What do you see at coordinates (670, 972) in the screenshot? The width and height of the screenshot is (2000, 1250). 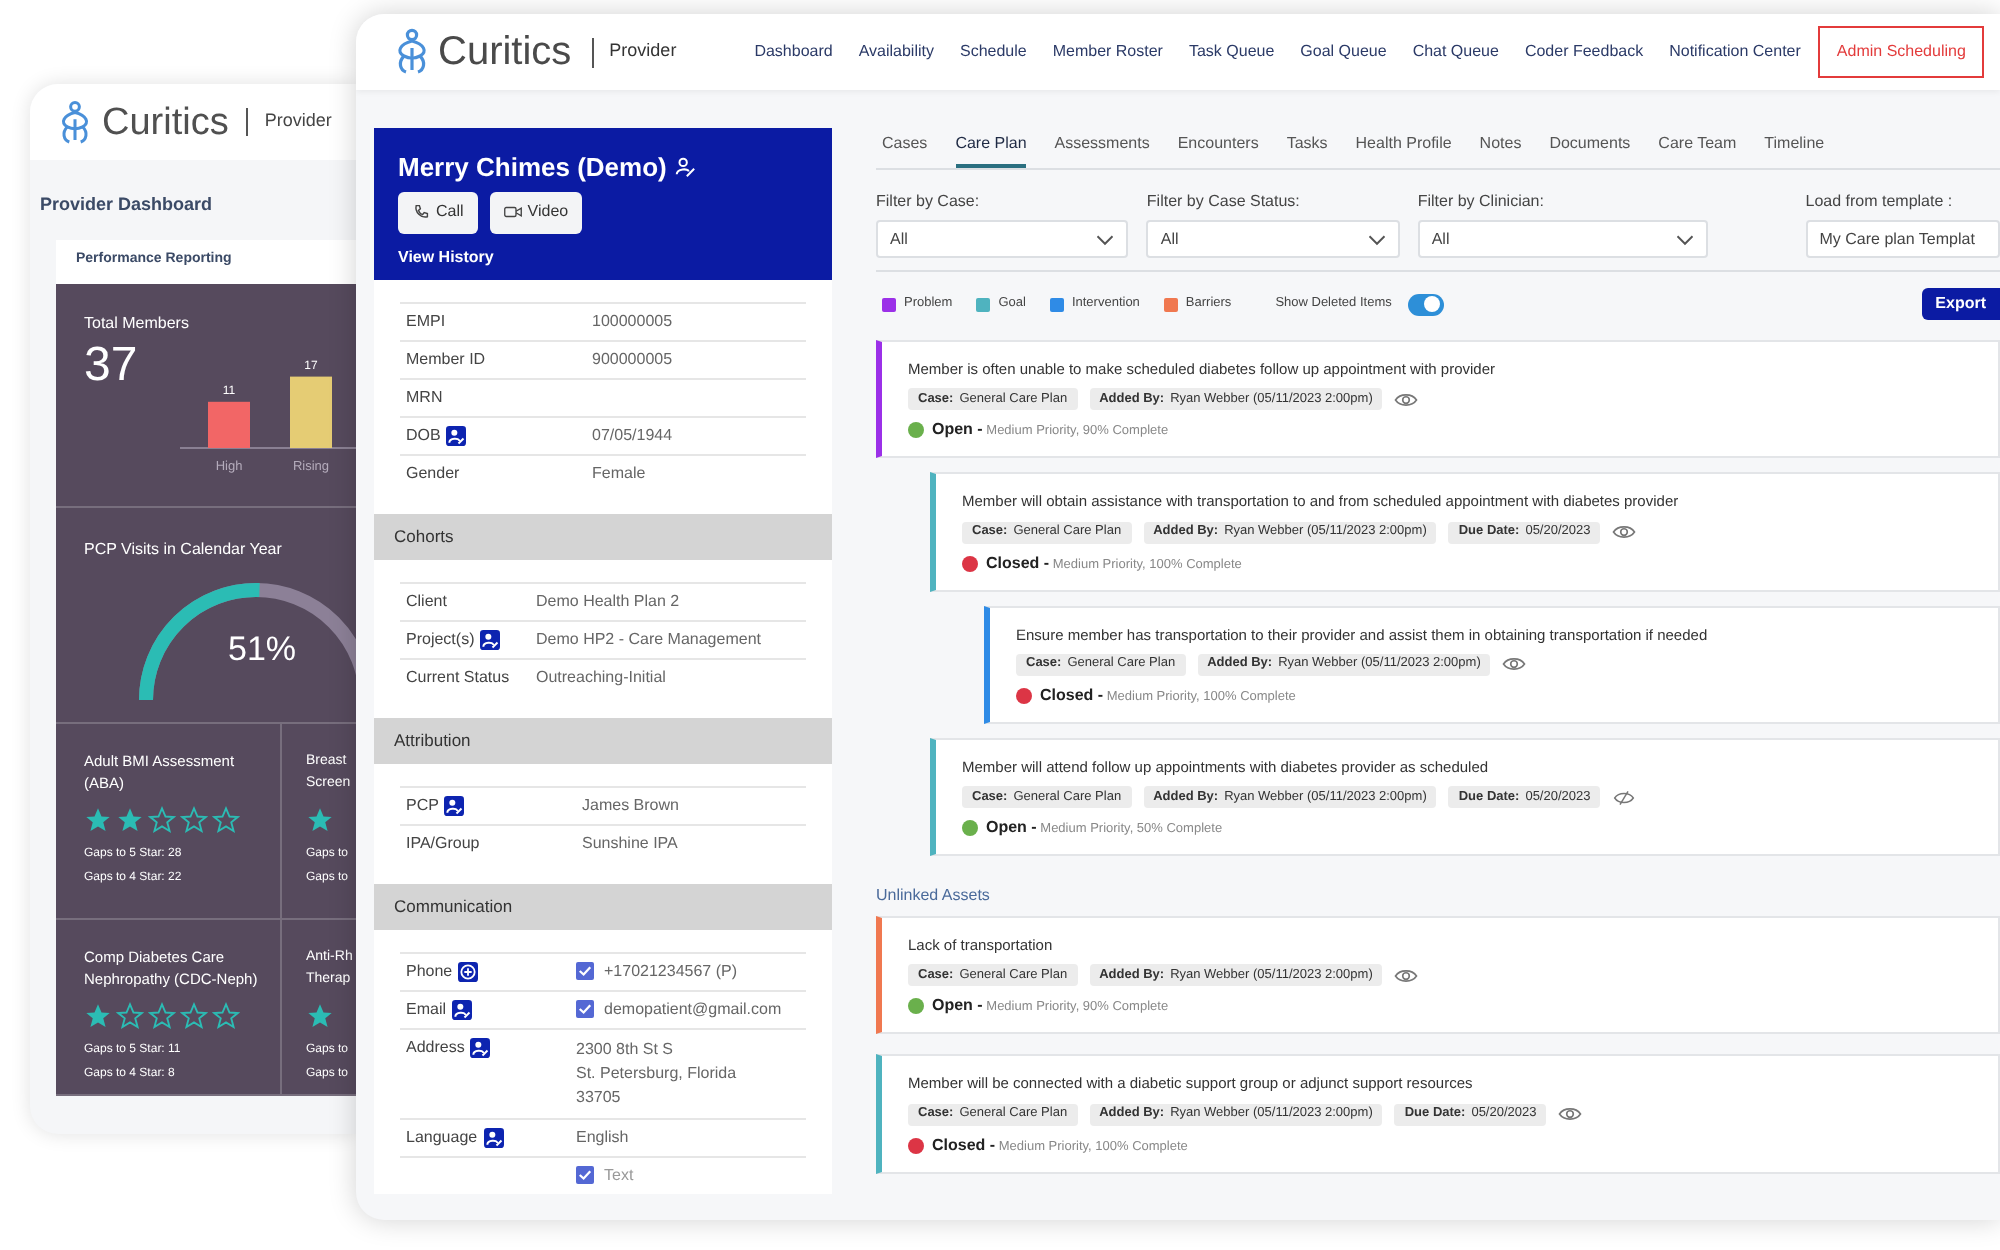 I see `field-value: +17021234567 (P)` at bounding box center [670, 972].